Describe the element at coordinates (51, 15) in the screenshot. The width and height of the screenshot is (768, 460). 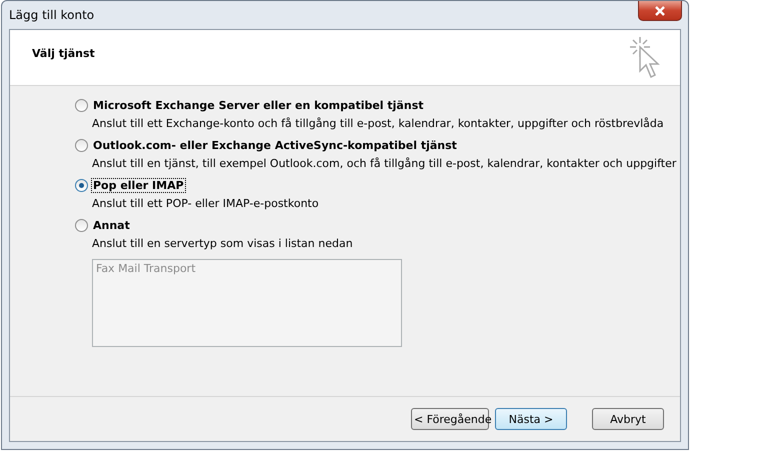
I see `window-title: Lägg till konto` at that location.